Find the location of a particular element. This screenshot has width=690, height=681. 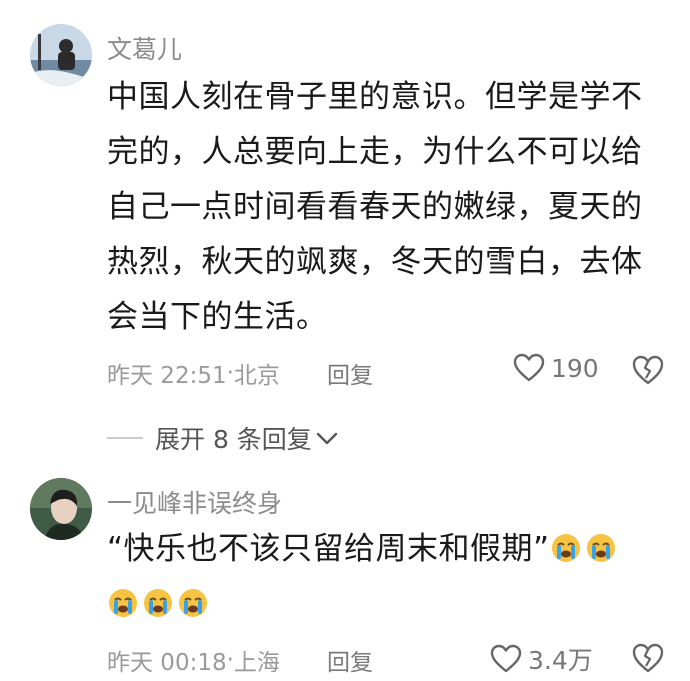

divider-line is located at coordinates (125, 438).